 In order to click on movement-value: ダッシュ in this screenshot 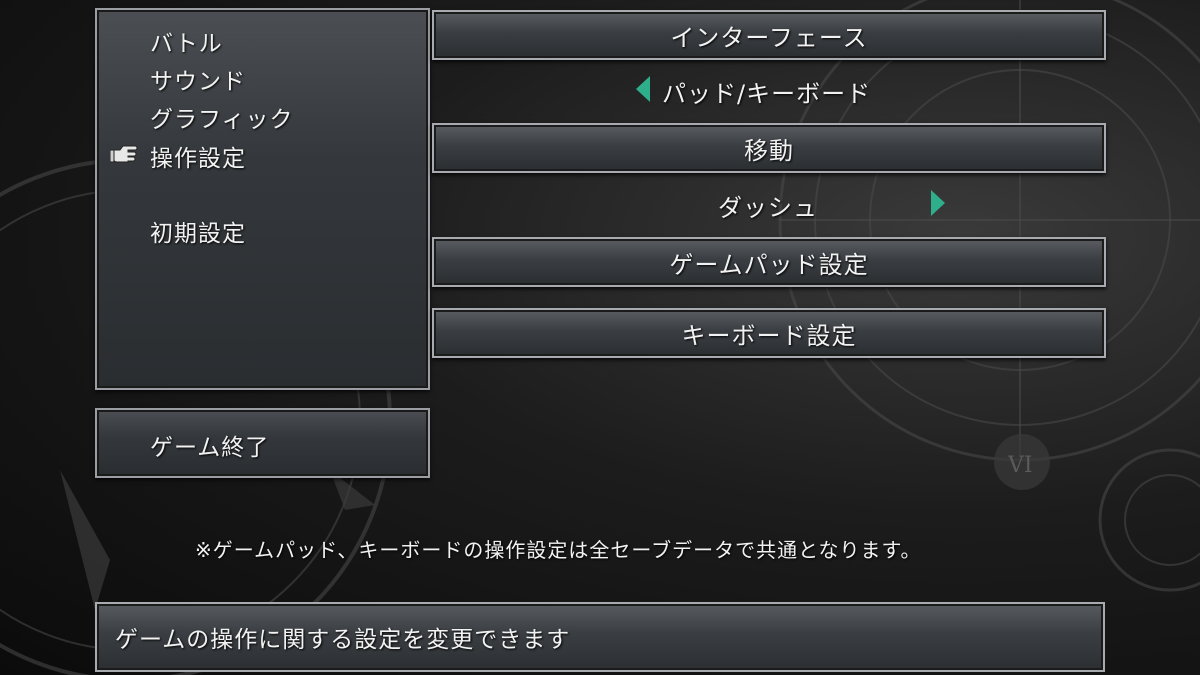, I will do `click(768, 205)`.